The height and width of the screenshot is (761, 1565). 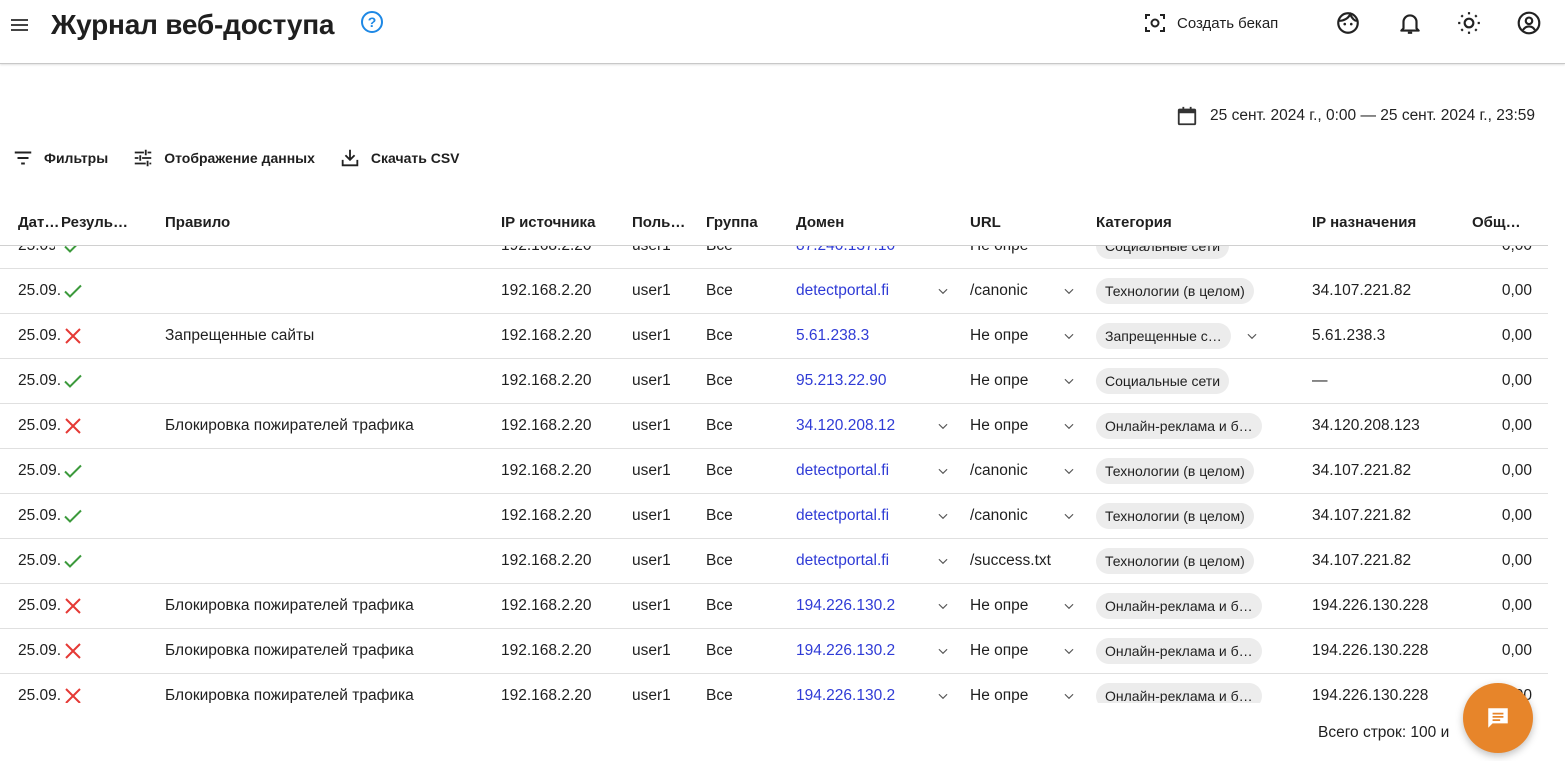 What do you see at coordinates (1228, 23) in the screenshot?
I see `create-backup-label: Создать бекап` at bounding box center [1228, 23].